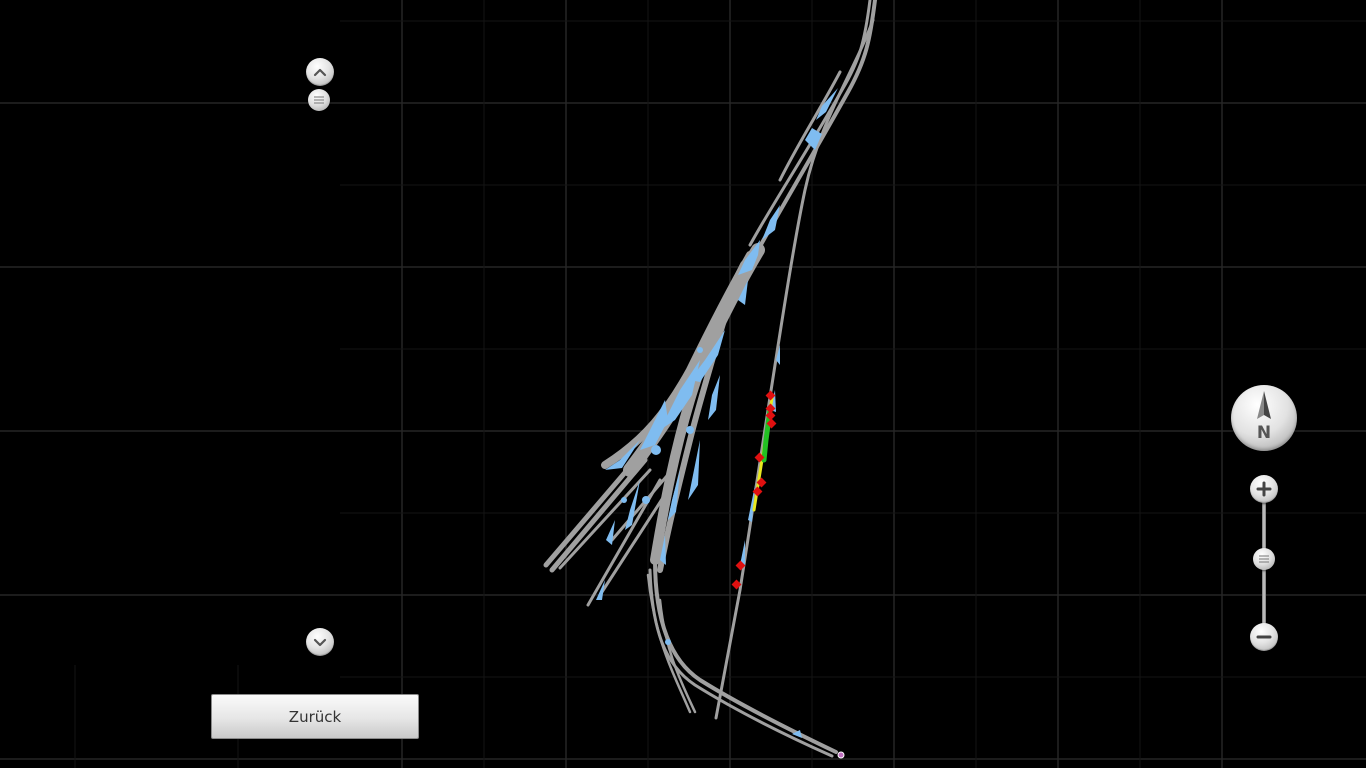 The image size is (1366, 768). I want to click on zoom-slider-handle, so click(1264, 558).